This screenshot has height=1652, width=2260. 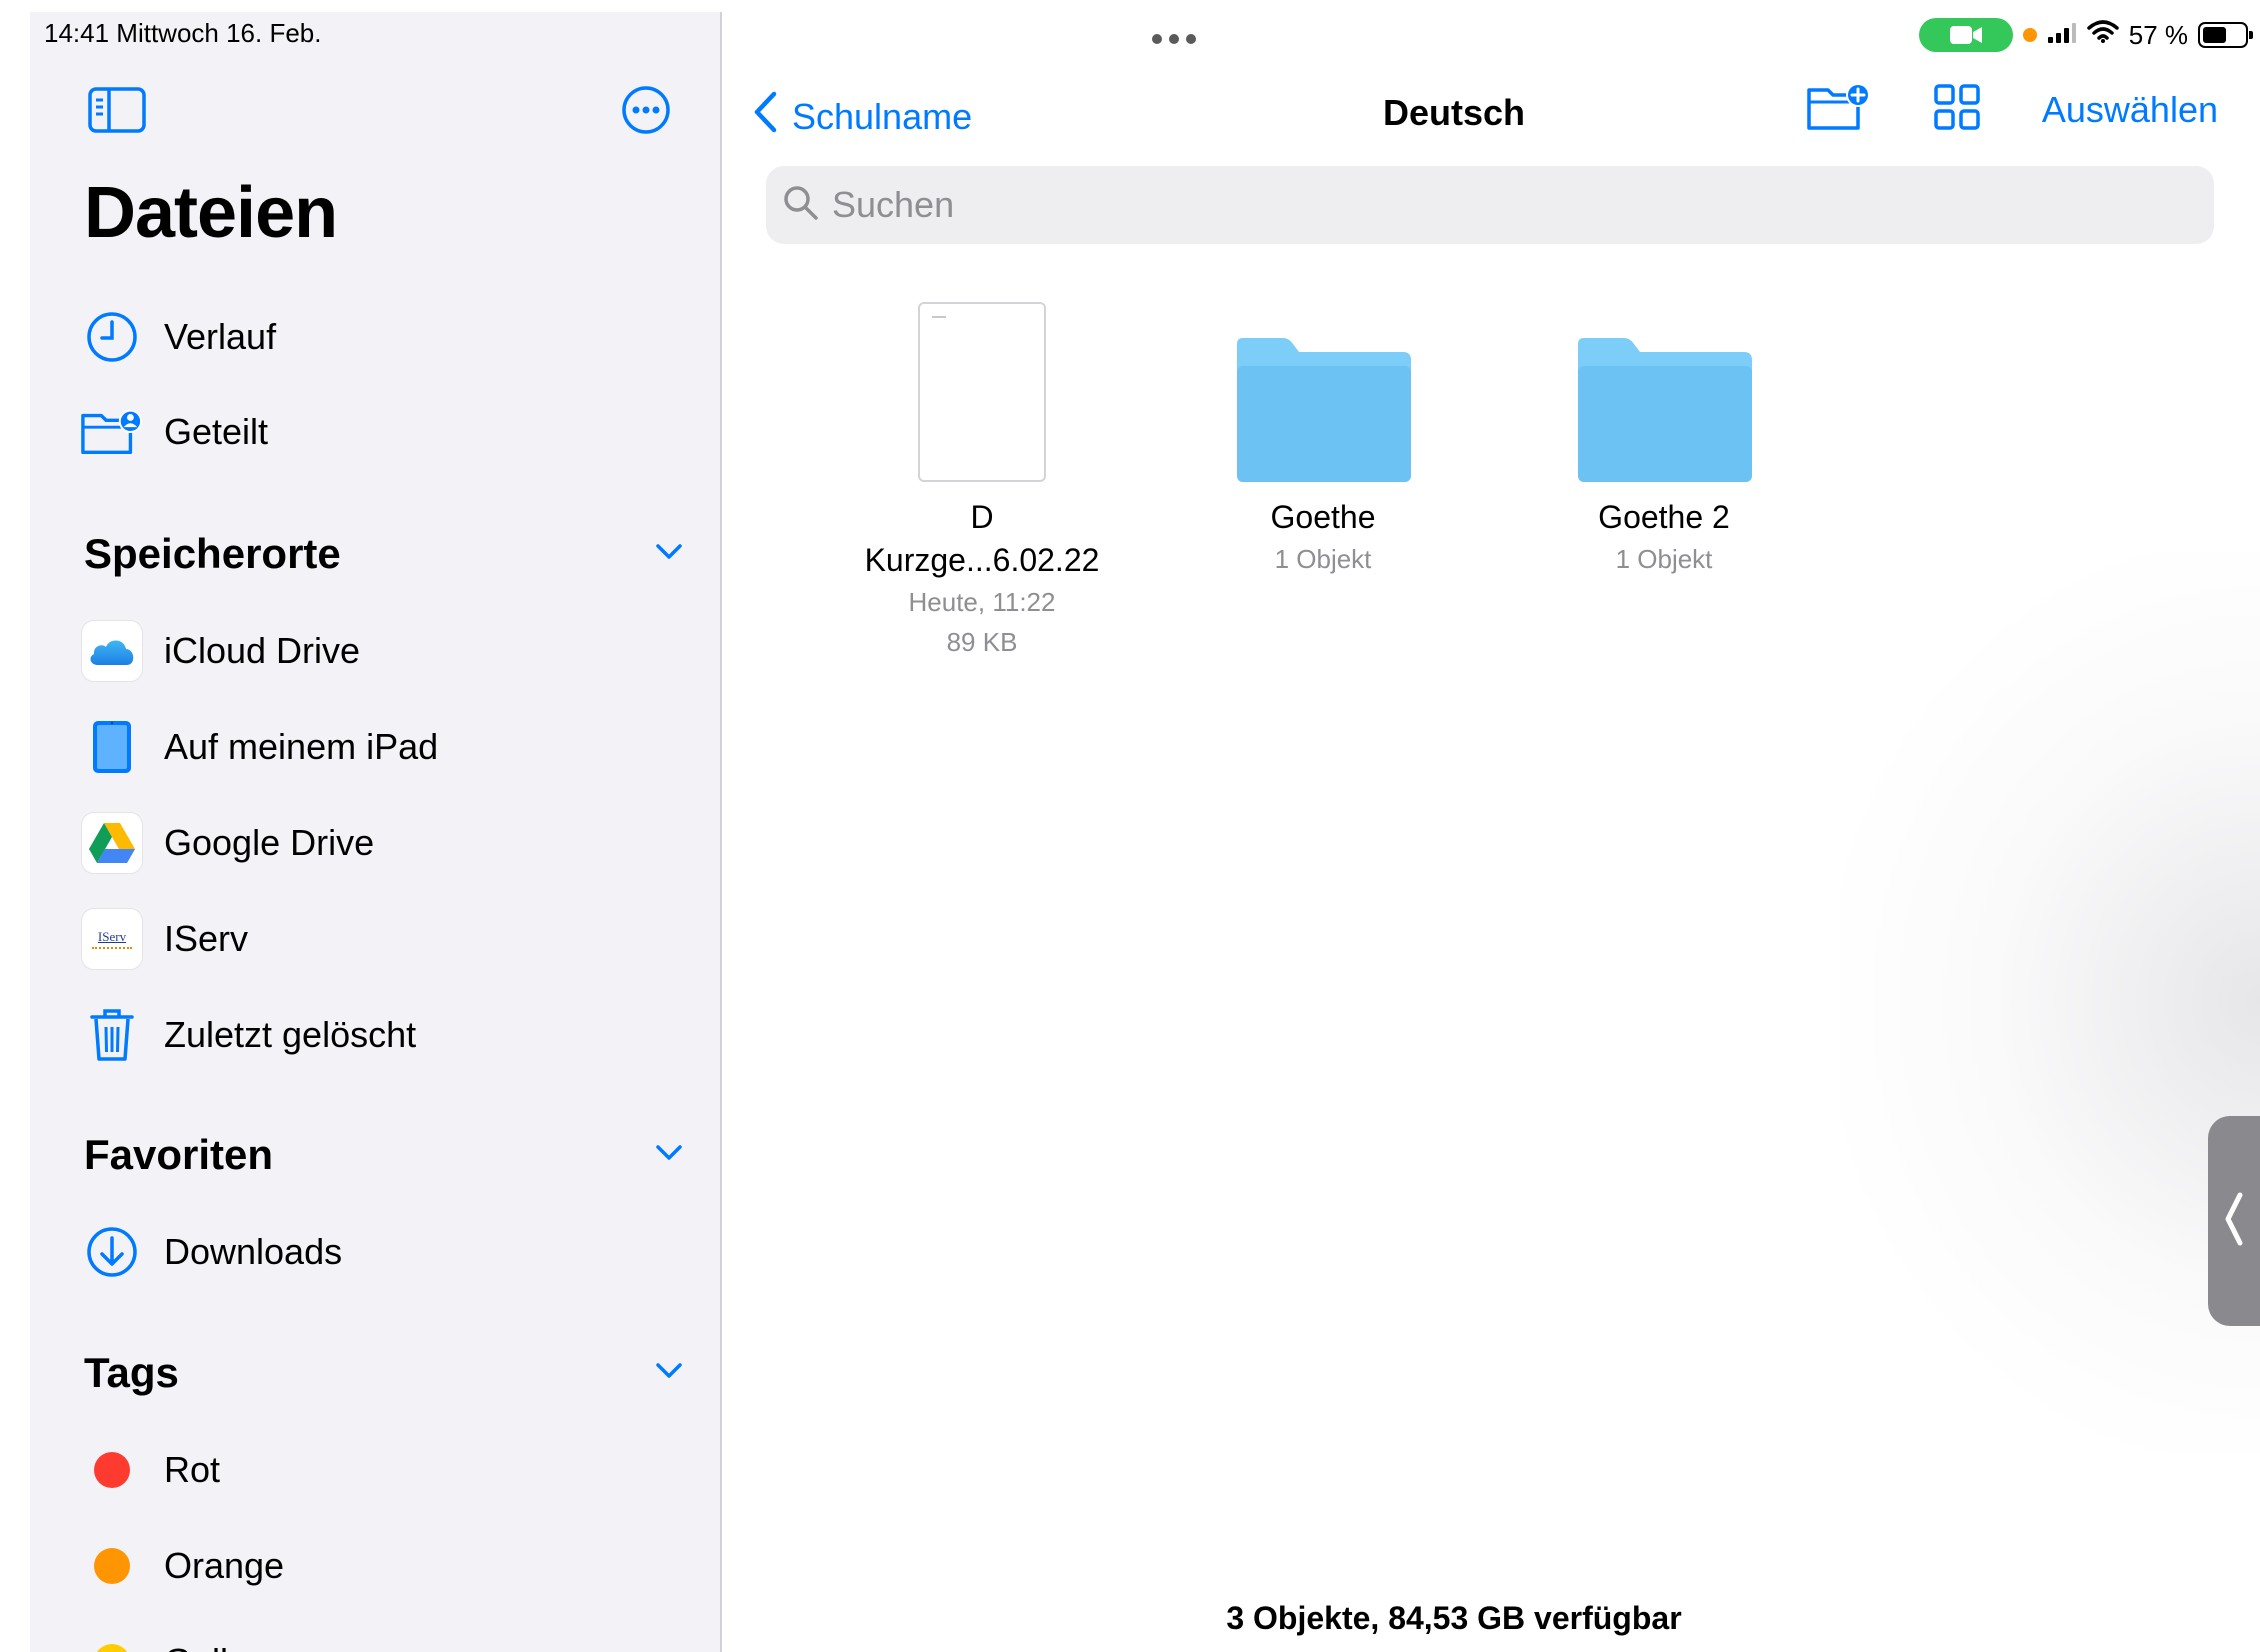 What do you see at coordinates (893, 204) in the screenshot?
I see `search-placeholder: Suchen` at bounding box center [893, 204].